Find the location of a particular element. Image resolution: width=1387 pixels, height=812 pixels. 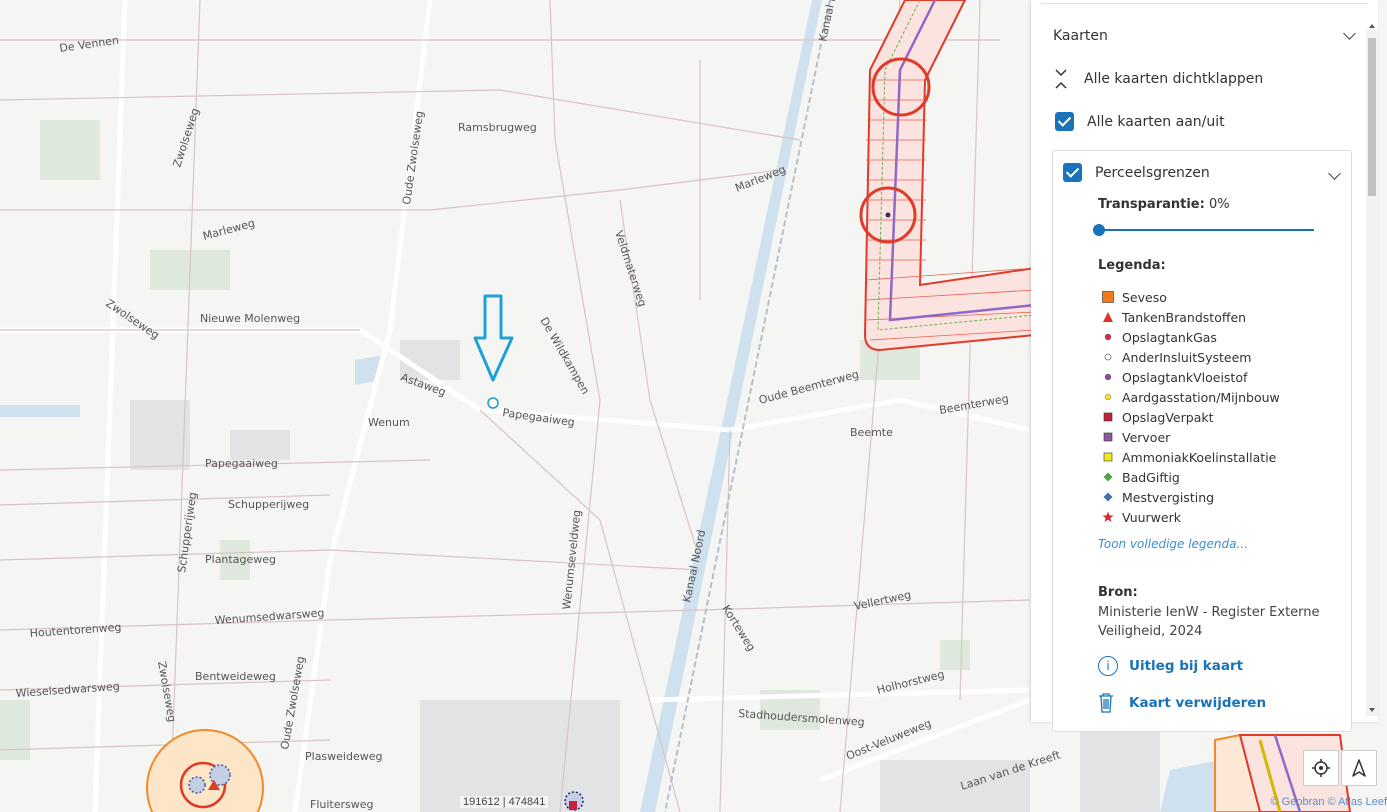

legend-label: OpslagVerpakt is located at coordinates (1168, 417).